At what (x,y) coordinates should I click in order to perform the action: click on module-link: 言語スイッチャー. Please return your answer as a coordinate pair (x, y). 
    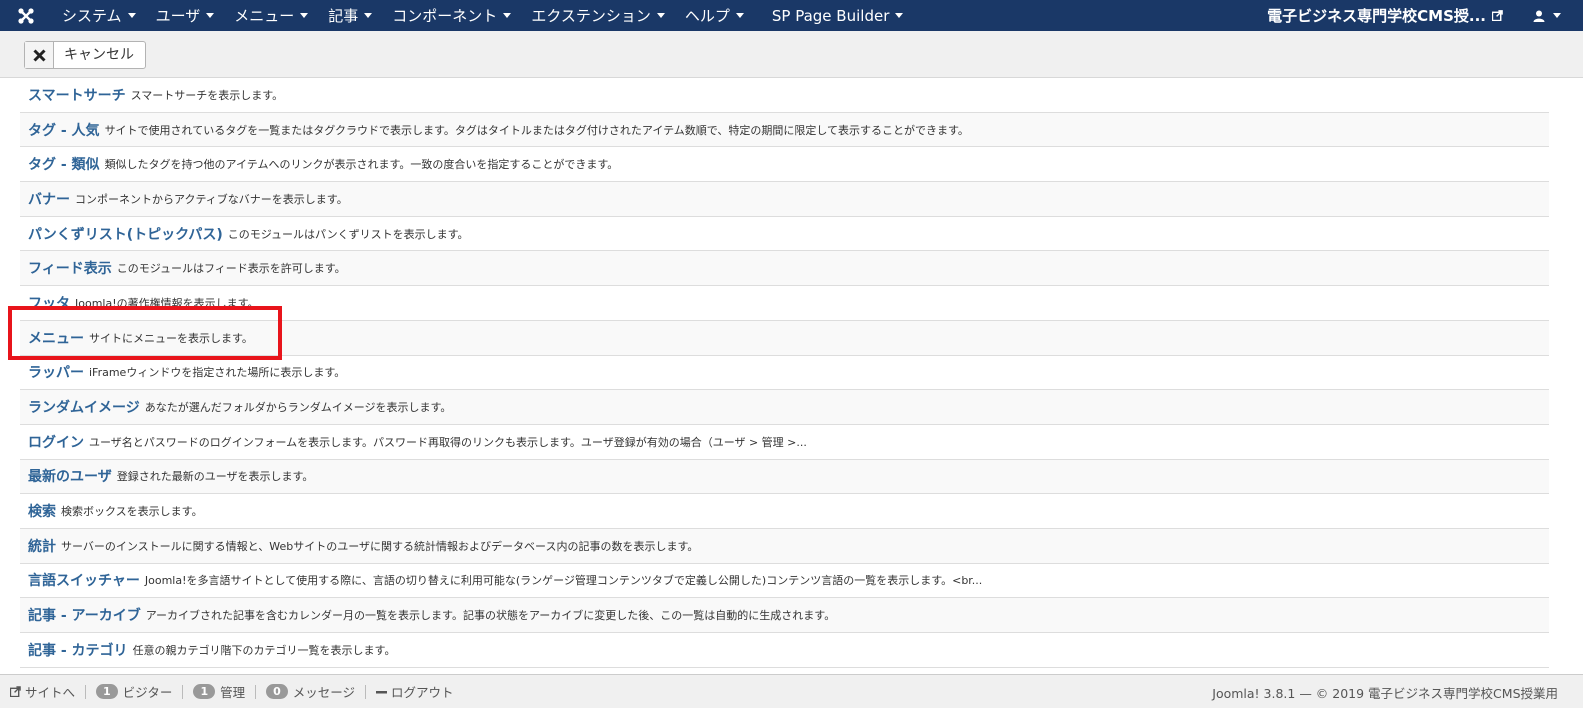
    Looking at the image, I should click on (84, 580).